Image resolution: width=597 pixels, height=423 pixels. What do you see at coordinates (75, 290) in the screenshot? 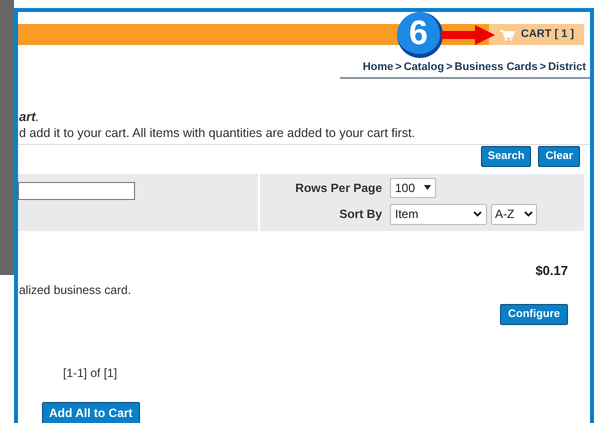
I see `item-description: alized business card.` at bounding box center [75, 290].